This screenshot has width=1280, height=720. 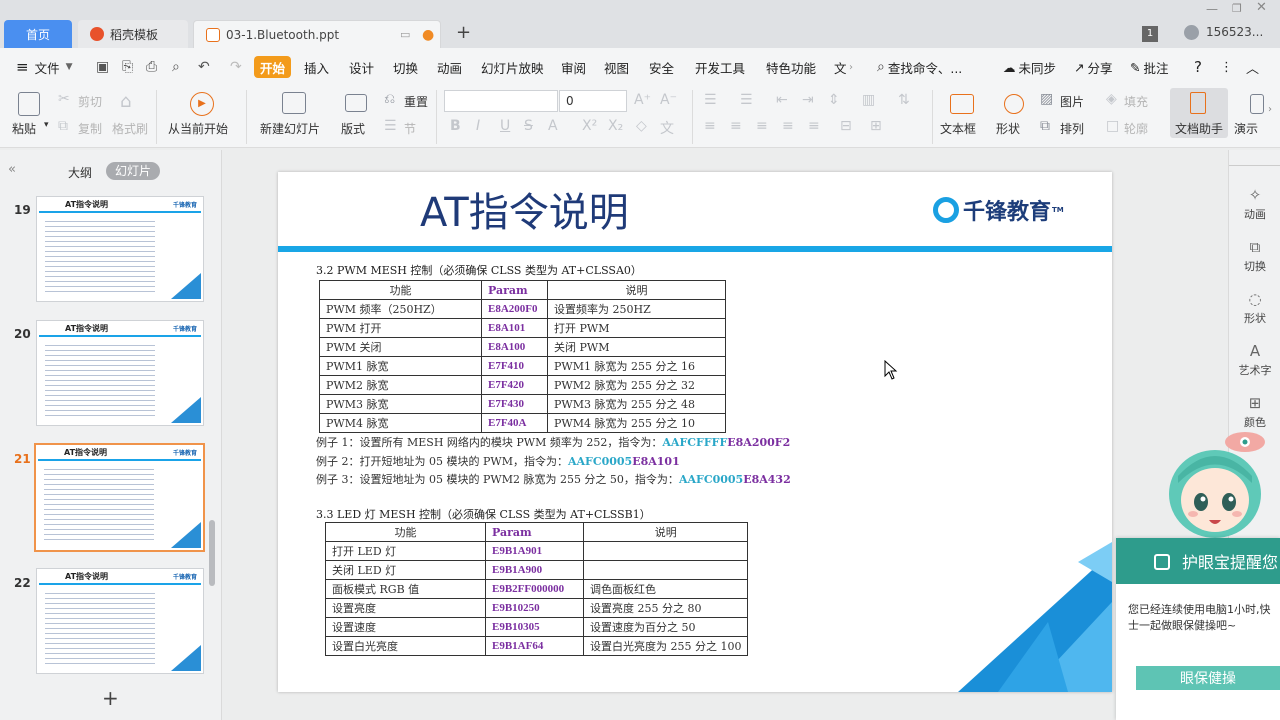 I want to click on table-row: 设置速度 E9B10305 设置速度为百分之 50, so click(x=537, y=627).